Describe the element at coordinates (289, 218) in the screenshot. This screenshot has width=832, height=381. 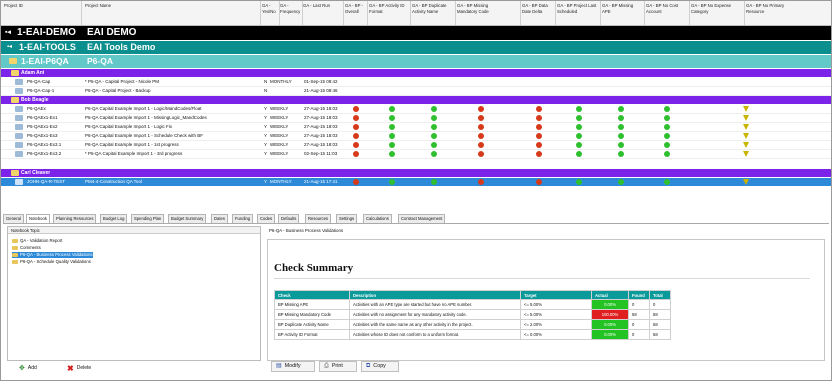
I see `tab-defaults: Defaults` at that location.